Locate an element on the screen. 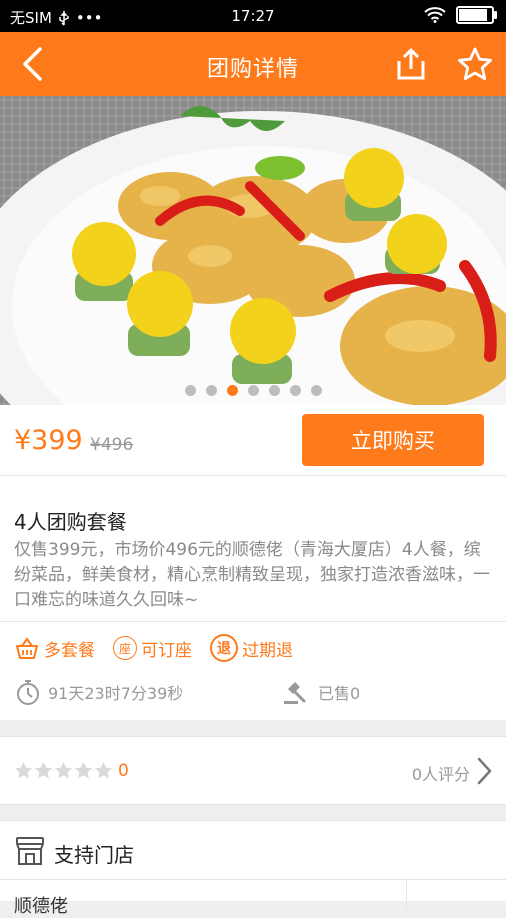  rating-row: 0 0人评分 is located at coordinates (253, 770).